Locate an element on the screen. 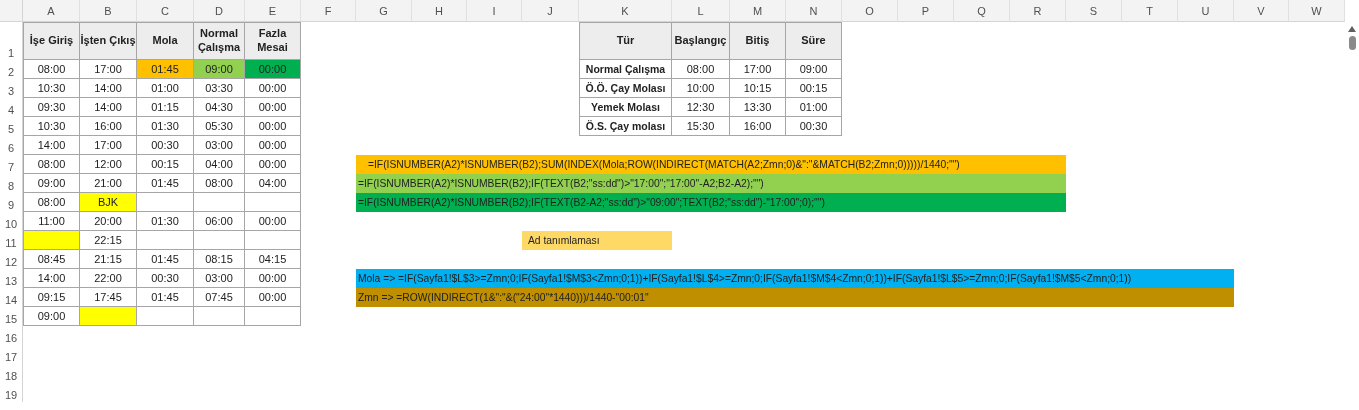 Image resolution: width=1359 pixels, height=410 pixels. table-header-cell: Normal Çalışma is located at coordinates (219, 41).